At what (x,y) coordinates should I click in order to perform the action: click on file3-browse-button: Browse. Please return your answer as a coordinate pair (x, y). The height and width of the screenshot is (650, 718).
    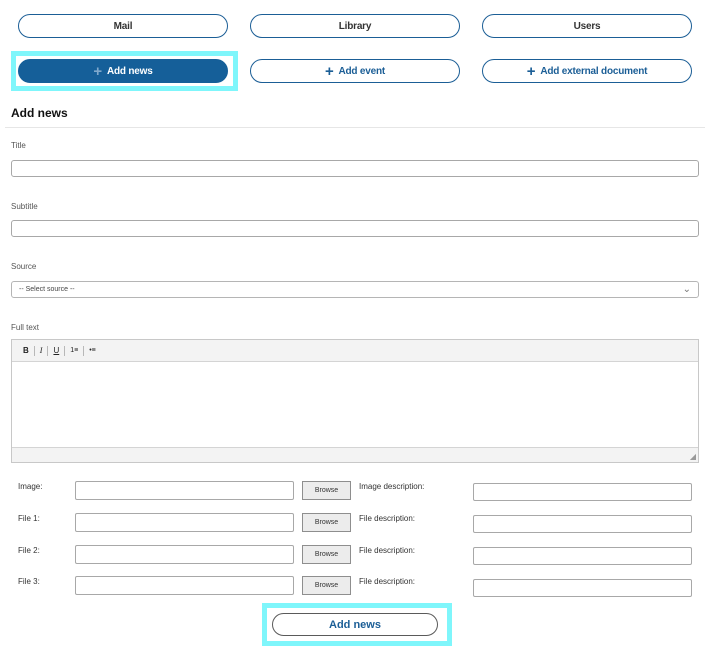
    Looking at the image, I should click on (326, 585).